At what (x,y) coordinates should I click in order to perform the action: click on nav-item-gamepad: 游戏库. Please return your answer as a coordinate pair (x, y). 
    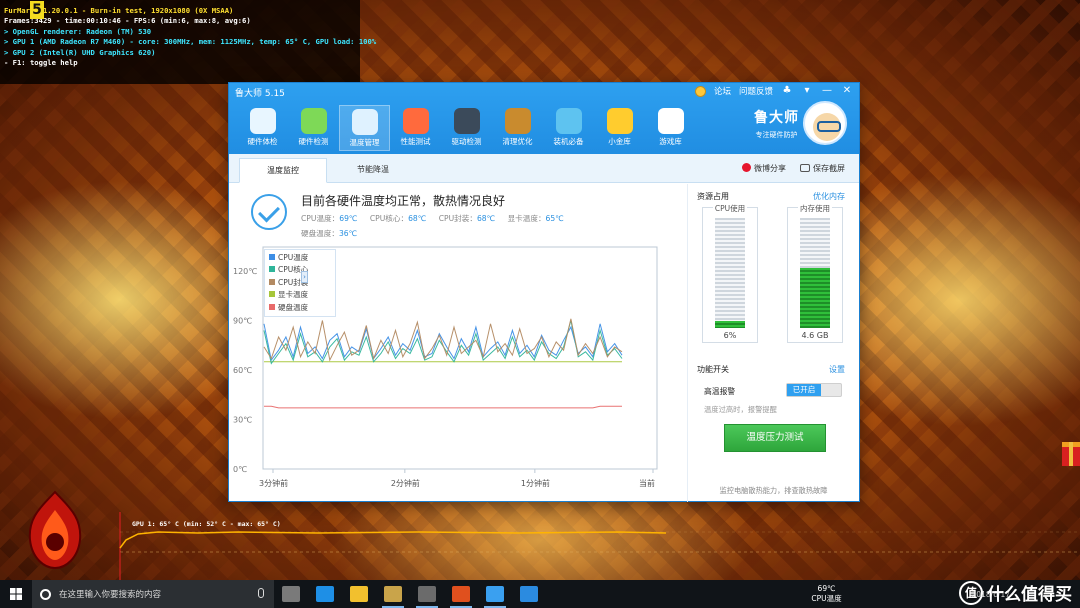
    Looking at the image, I should click on (670, 128).